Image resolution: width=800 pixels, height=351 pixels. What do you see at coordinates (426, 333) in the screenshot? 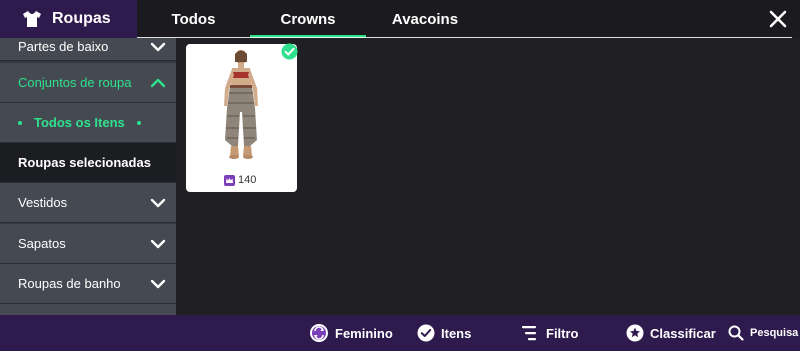
I see `check-circle-icon` at bounding box center [426, 333].